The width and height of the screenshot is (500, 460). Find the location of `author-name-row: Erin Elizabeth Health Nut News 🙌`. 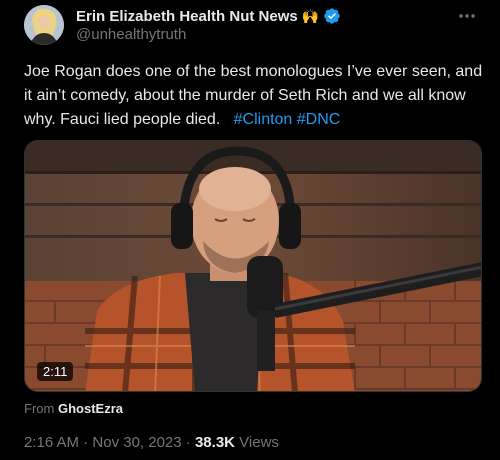

author-name-row: Erin Elizabeth Health Nut News 🙌 is located at coordinates (208, 16).